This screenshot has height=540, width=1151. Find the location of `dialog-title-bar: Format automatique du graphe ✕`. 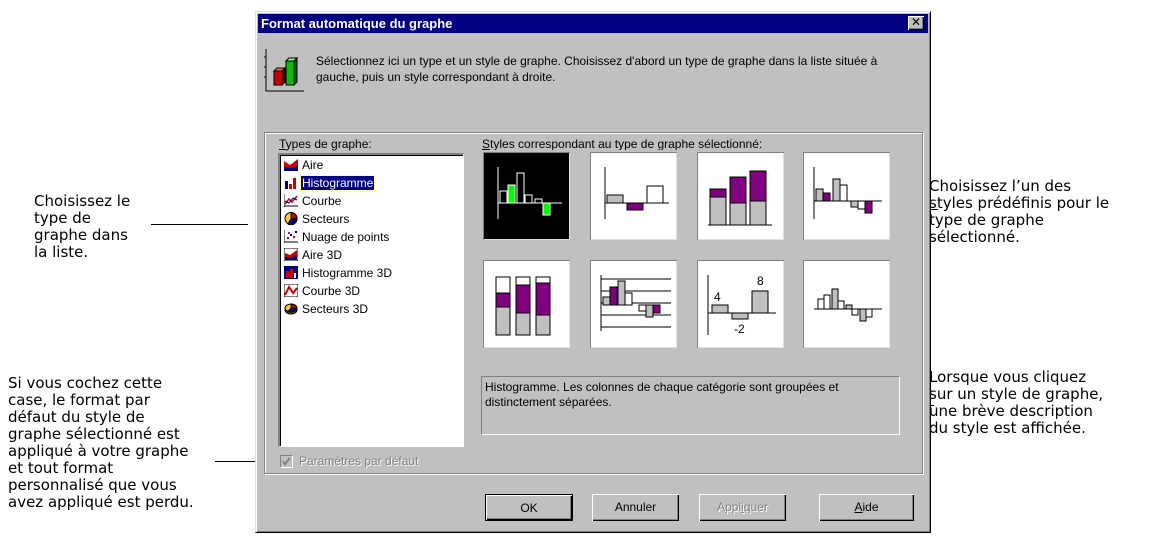

dialog-title-bar: Format automatique du graphe ✕ is located at coordinates (593, 23).